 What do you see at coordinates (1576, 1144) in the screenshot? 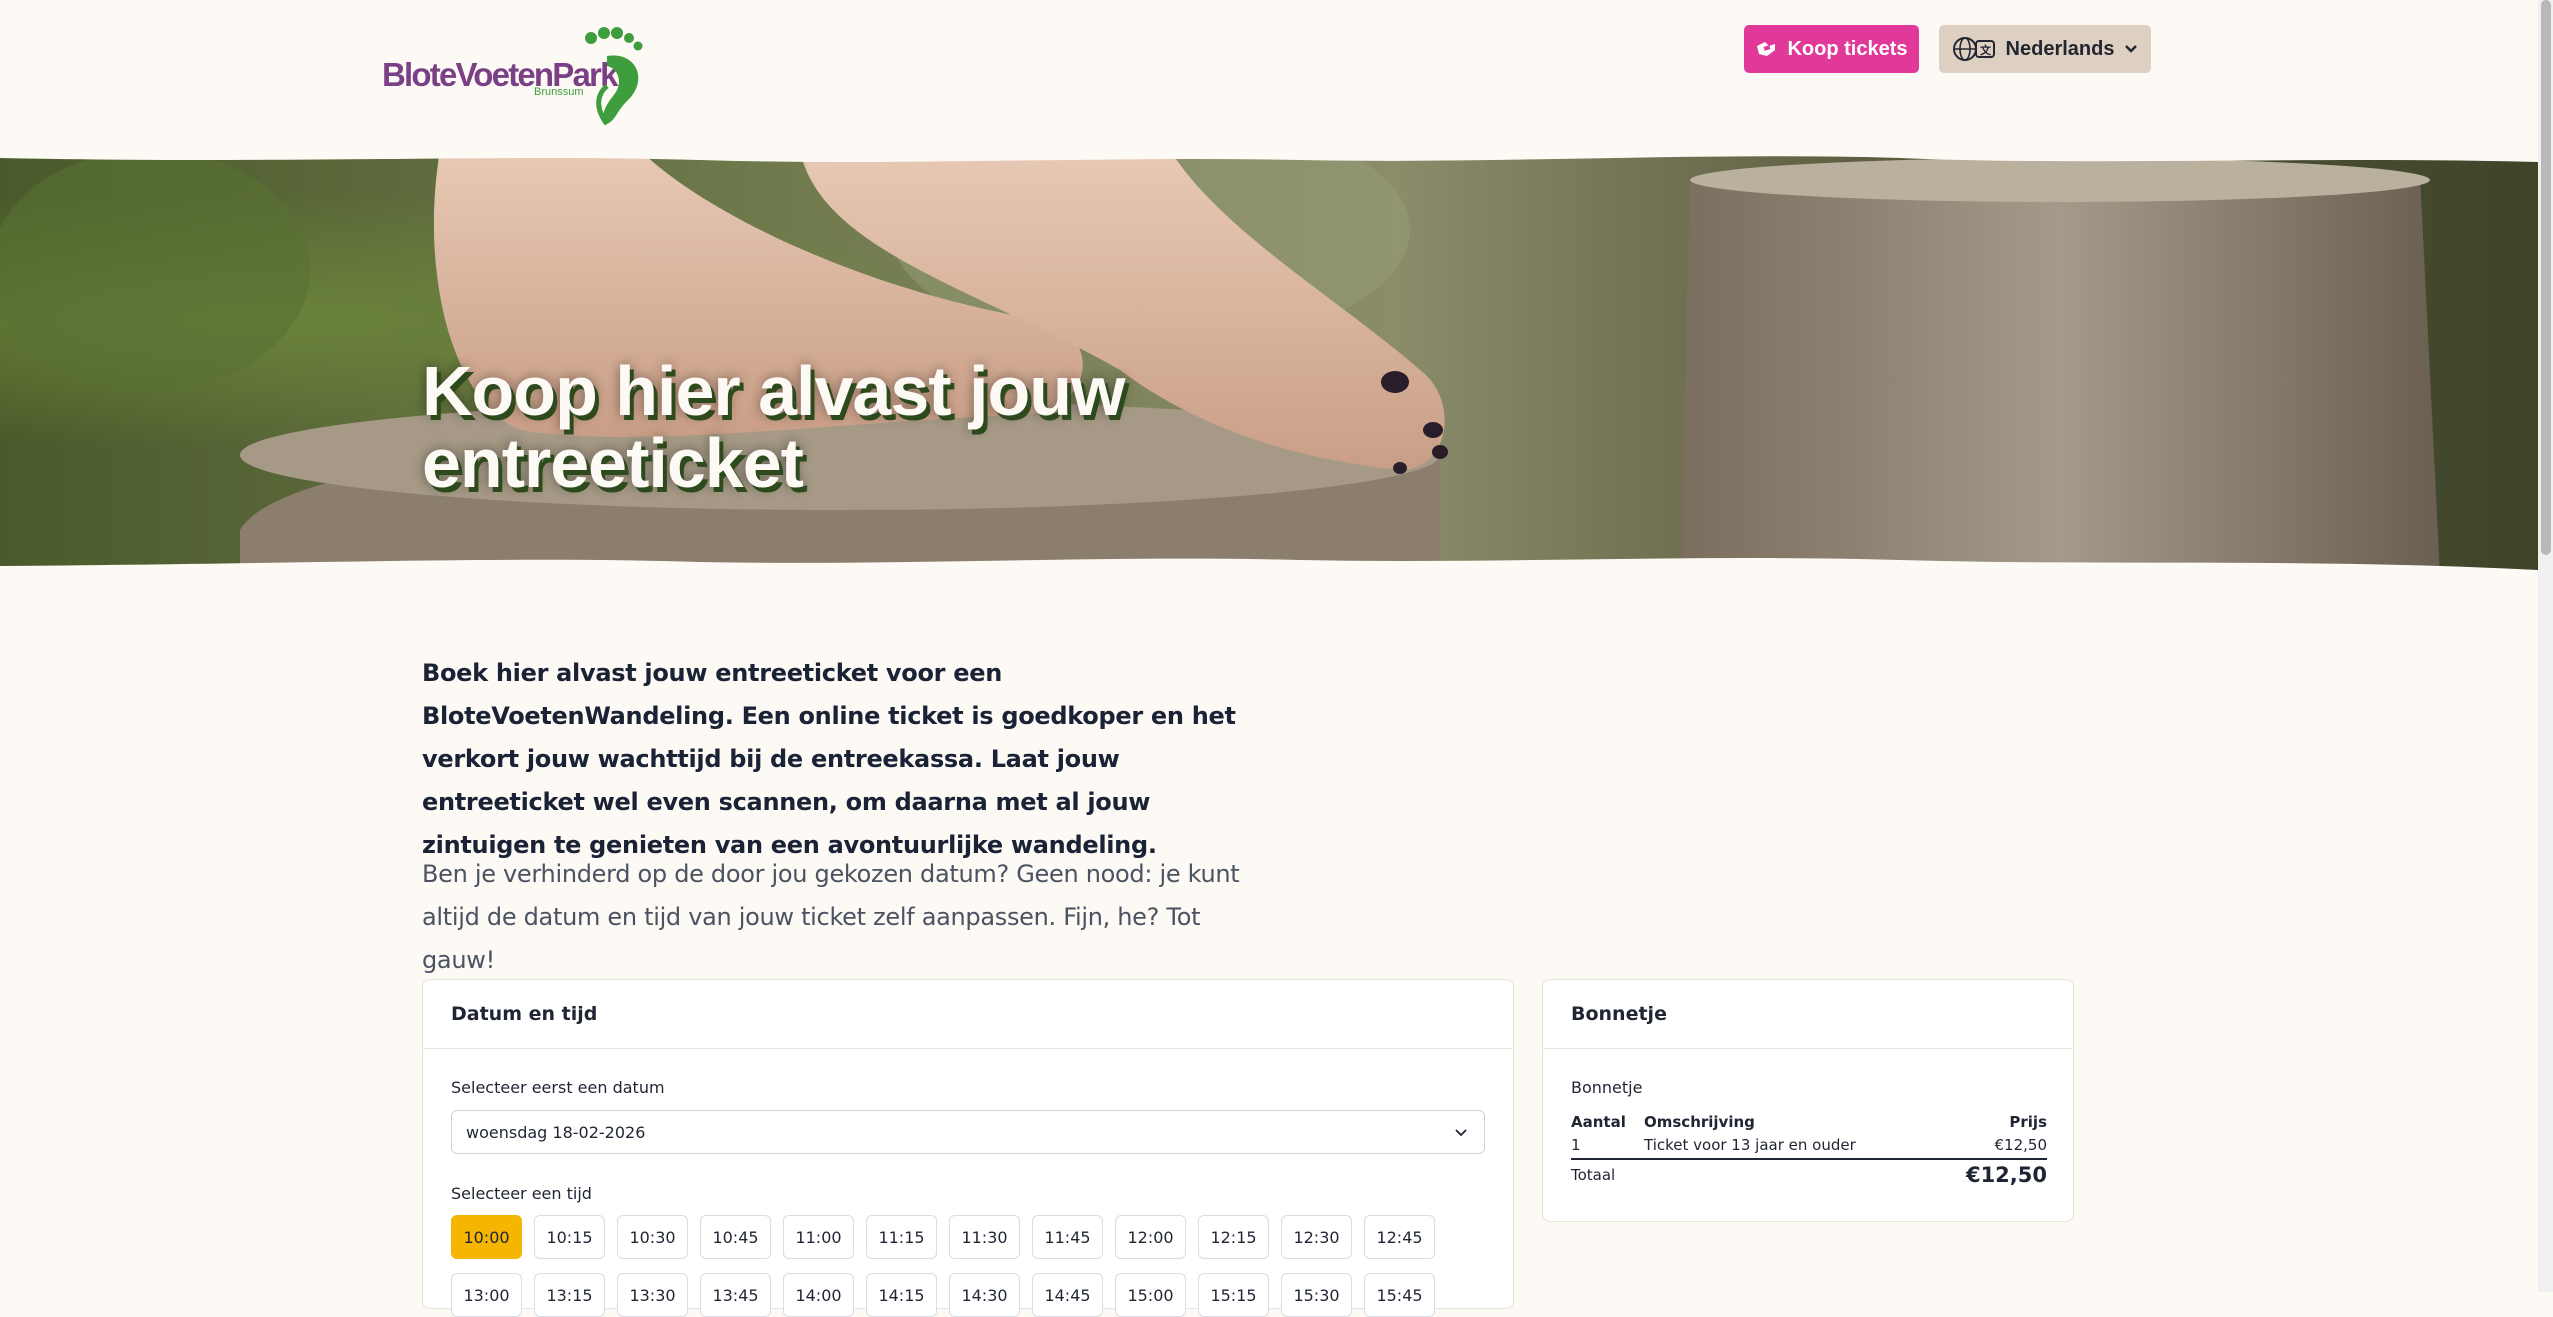
I see `receipt-line-qty: 1` at bounding box center [1576, 1144].